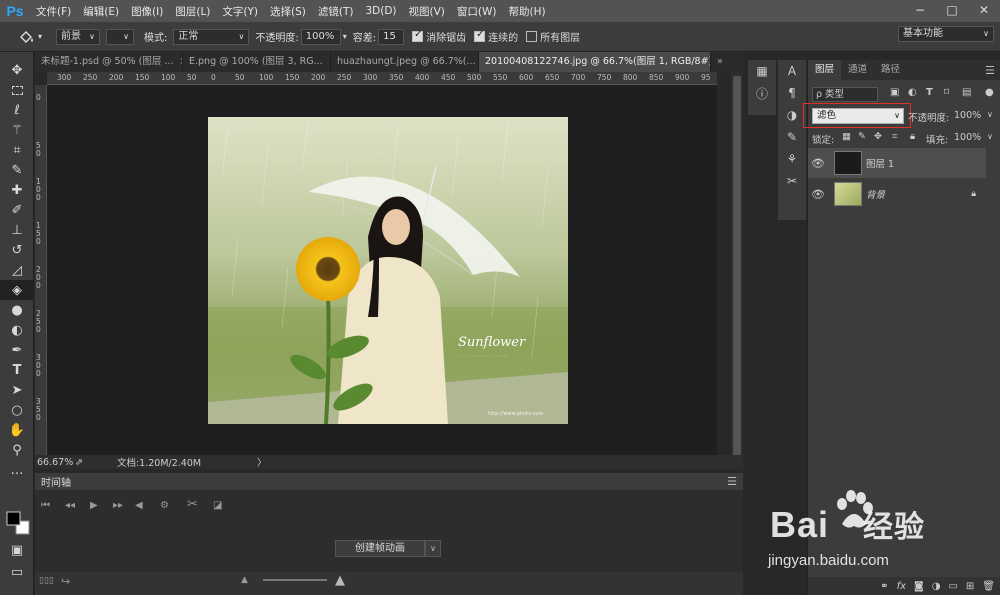  Describe the element at coordinates (217, 505) in the screenshot. I see `transition-icon: ◪` at that location.